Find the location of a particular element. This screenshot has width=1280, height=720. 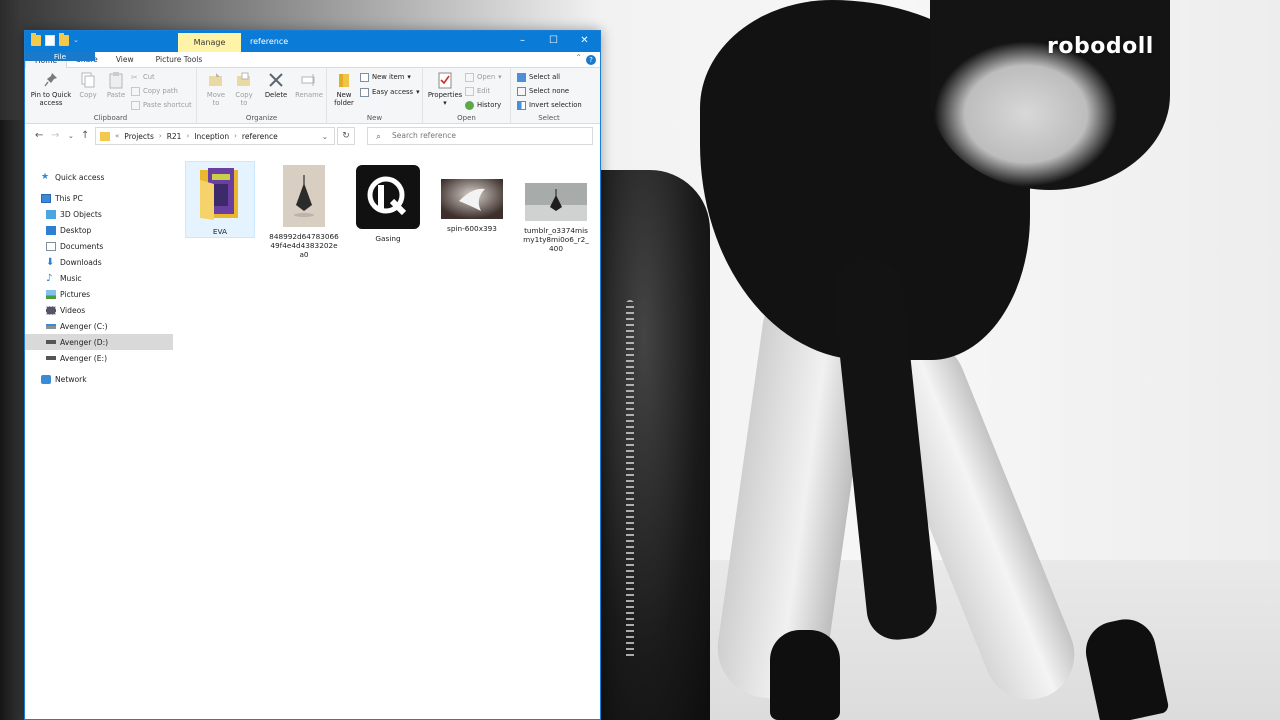

nav-label: Avenger (C:) is located at coordinates (84, 326).